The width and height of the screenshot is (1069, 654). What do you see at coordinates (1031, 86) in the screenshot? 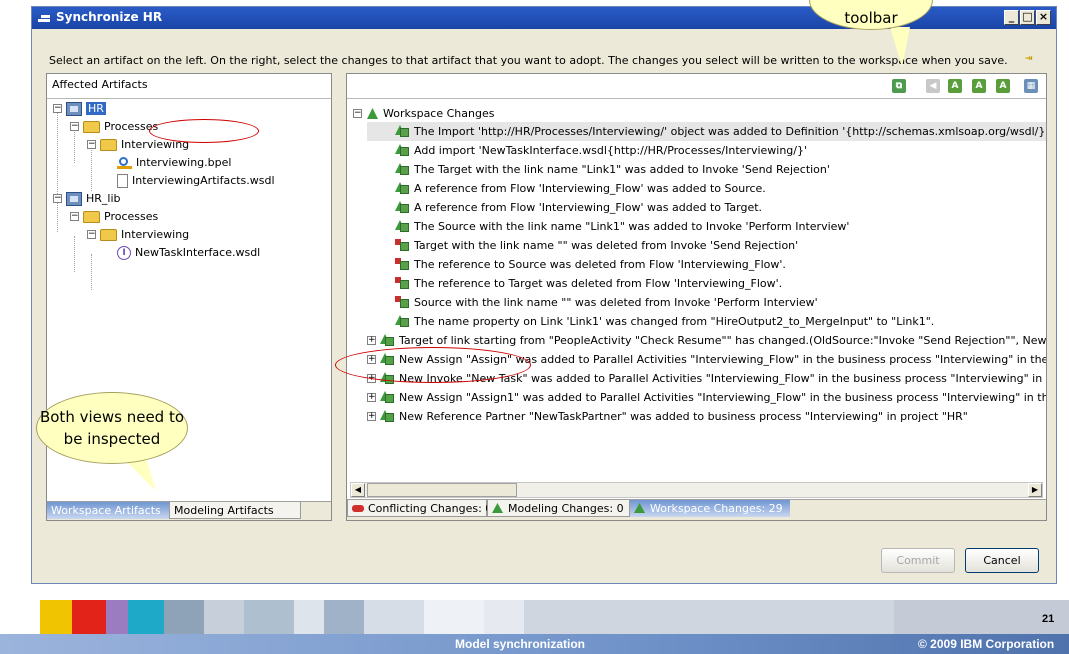
I see `filter-icon: ▦` at bounding box center [1031, 86].